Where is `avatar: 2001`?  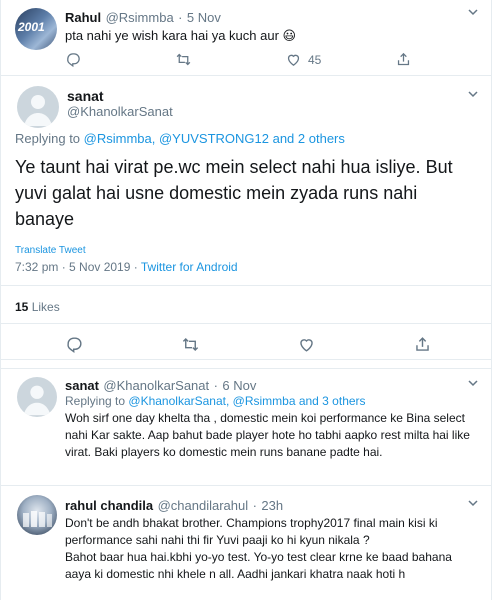 avatar: 2001 is located at coordinates (36, 29).